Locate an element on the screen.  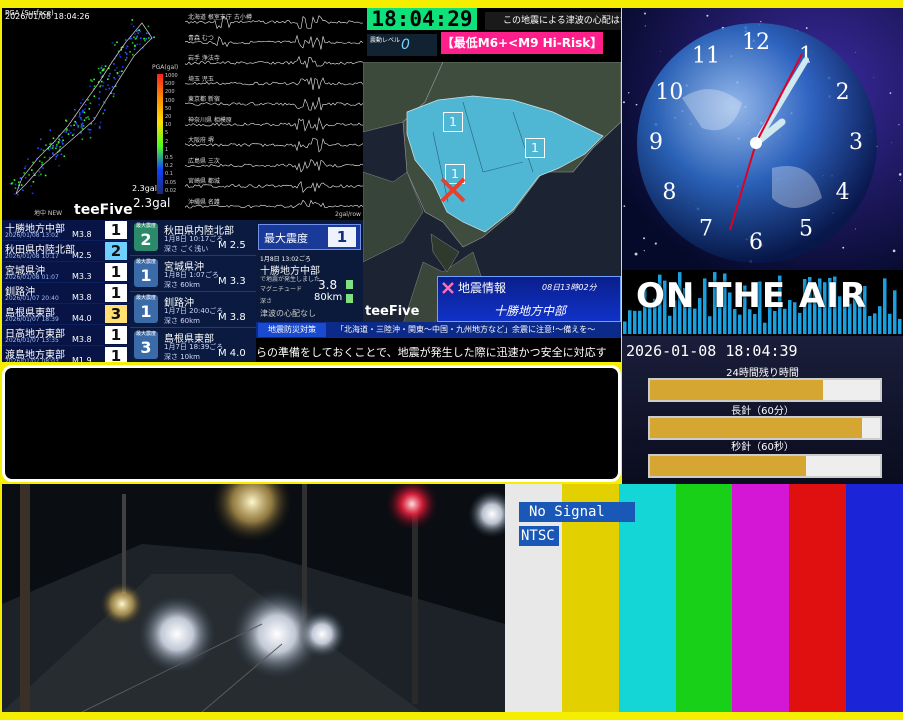
eq-card: 最大震度 1 宮城県沖 1月8日 1:07ごろ 深さ 60km M 3.3 is located at coordinates (193, 274).